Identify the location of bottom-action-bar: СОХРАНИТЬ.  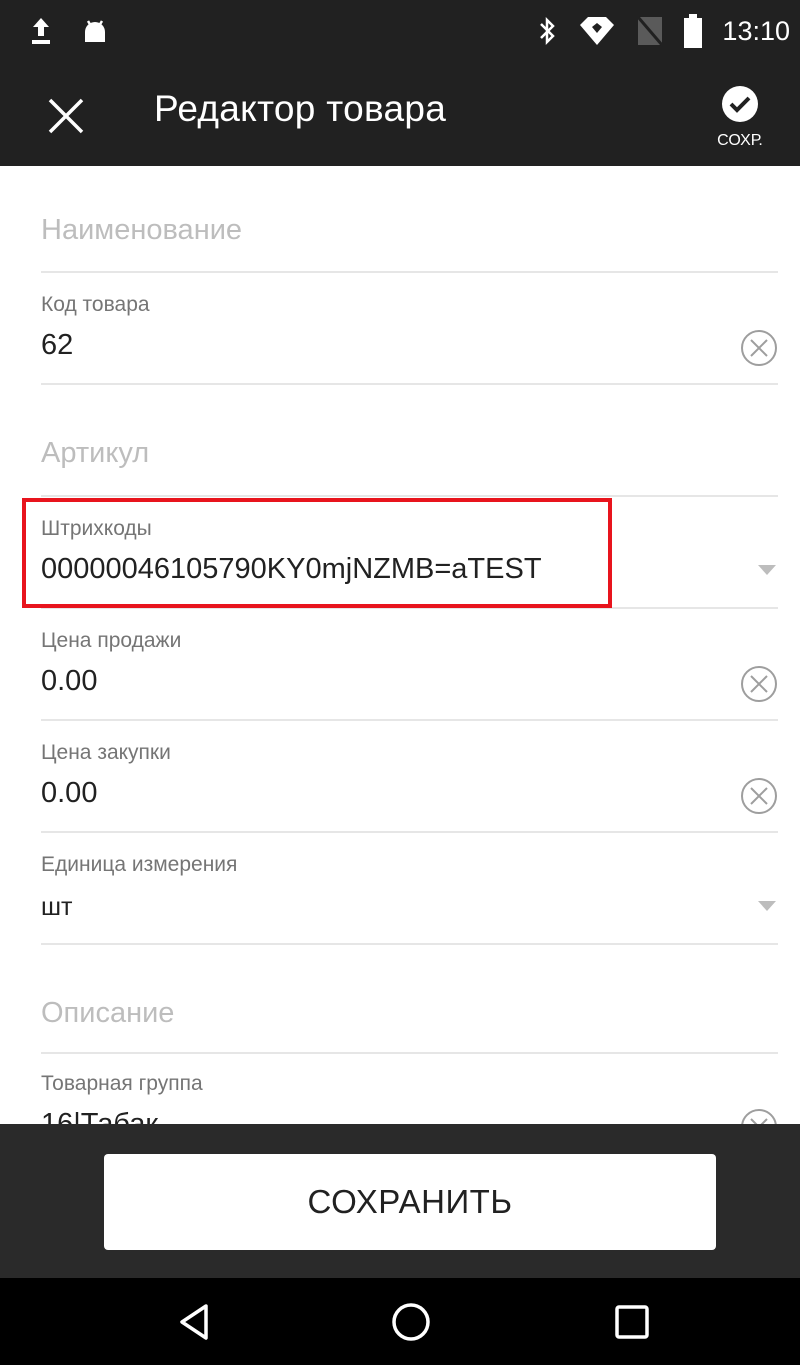
(400, 1201).